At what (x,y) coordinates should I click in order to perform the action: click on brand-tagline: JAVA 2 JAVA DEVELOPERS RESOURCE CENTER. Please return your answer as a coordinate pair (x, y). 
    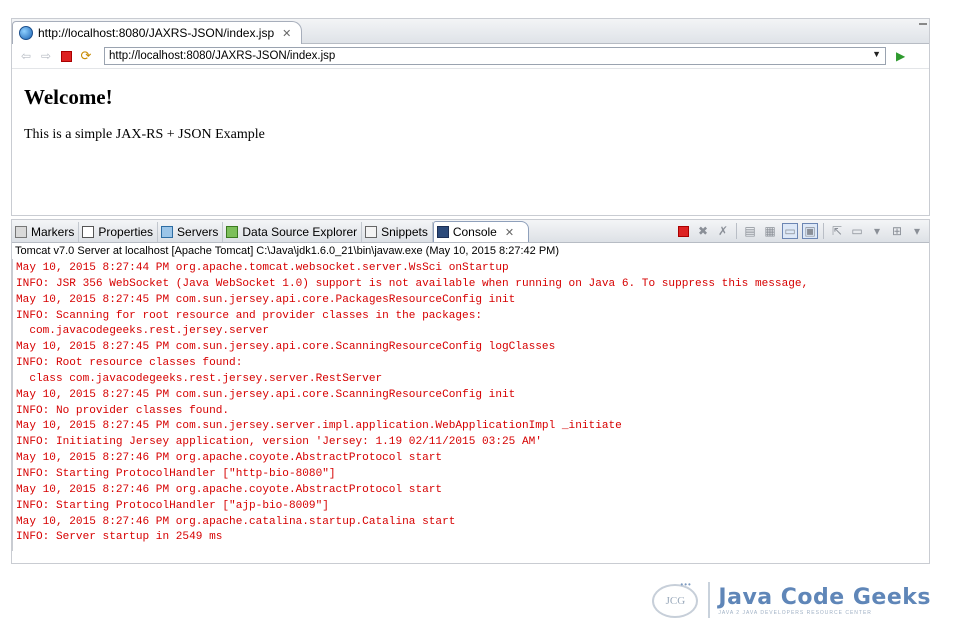
    Looking at the image, I should click on (795, 612).